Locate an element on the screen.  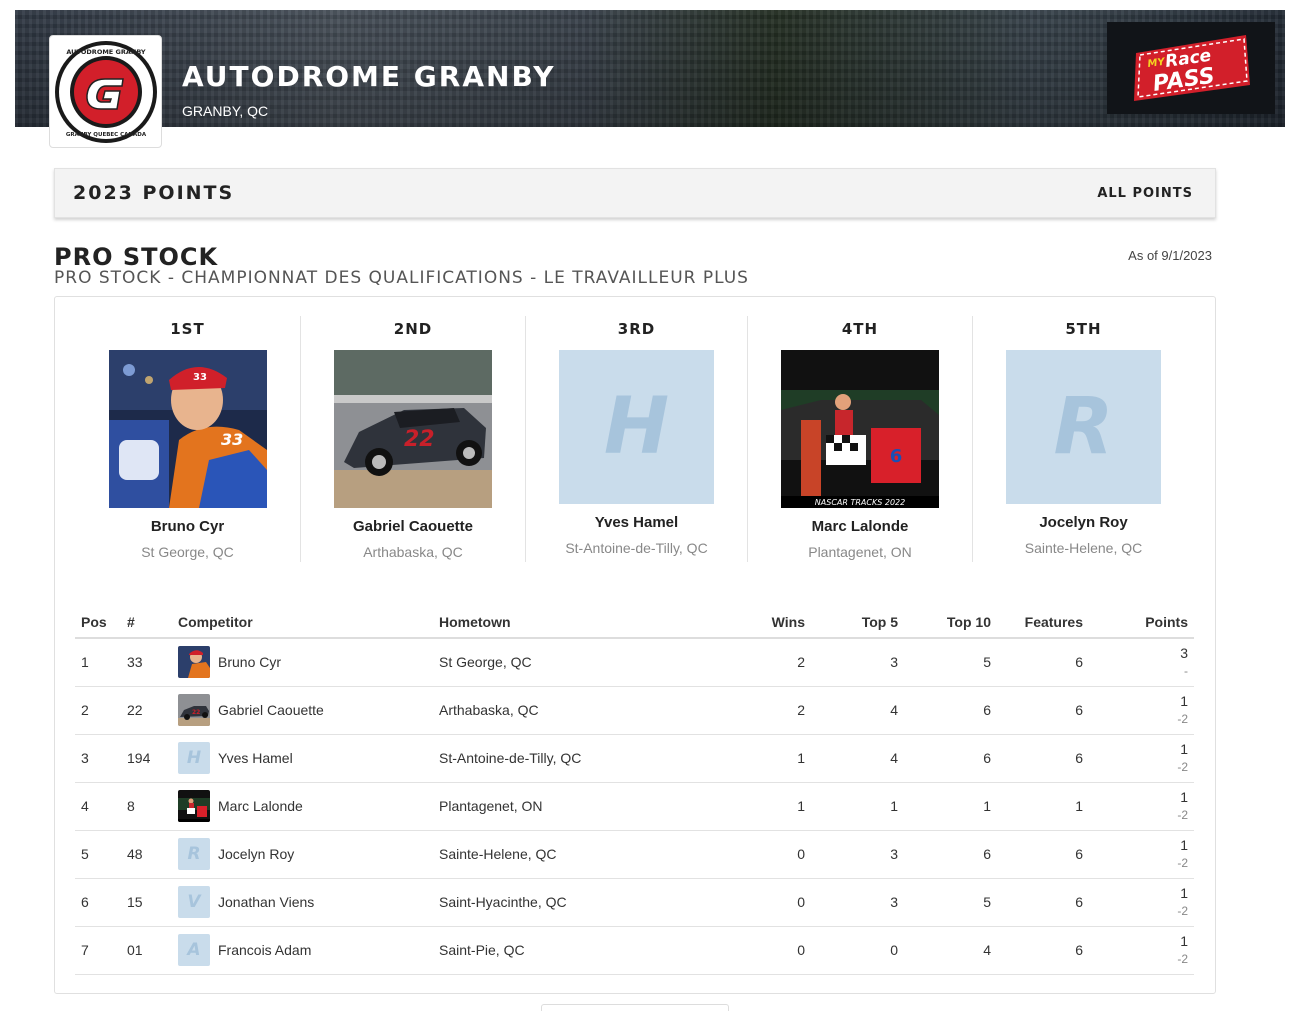
podium-place: 5TH is located at coordinates (1083, 329).